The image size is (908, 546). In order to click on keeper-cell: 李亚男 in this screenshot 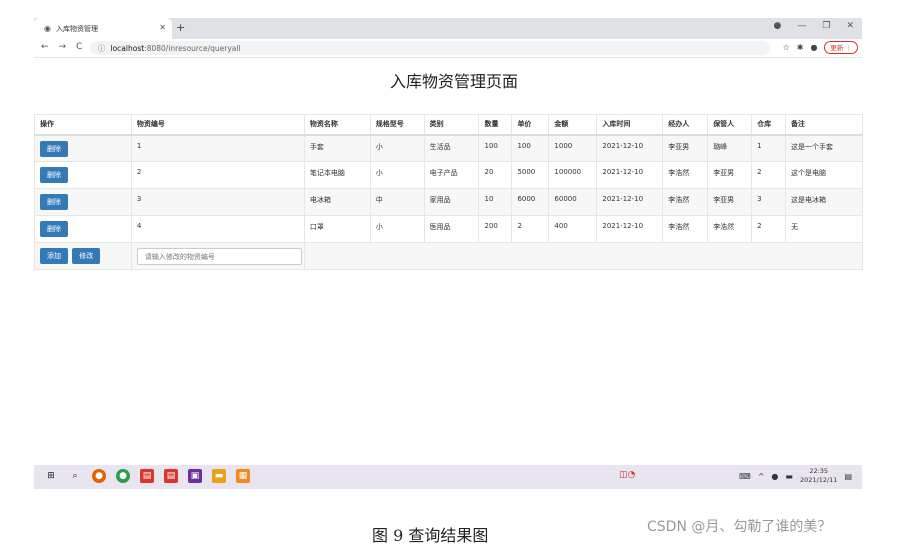, I will do `click(730, 202)`.